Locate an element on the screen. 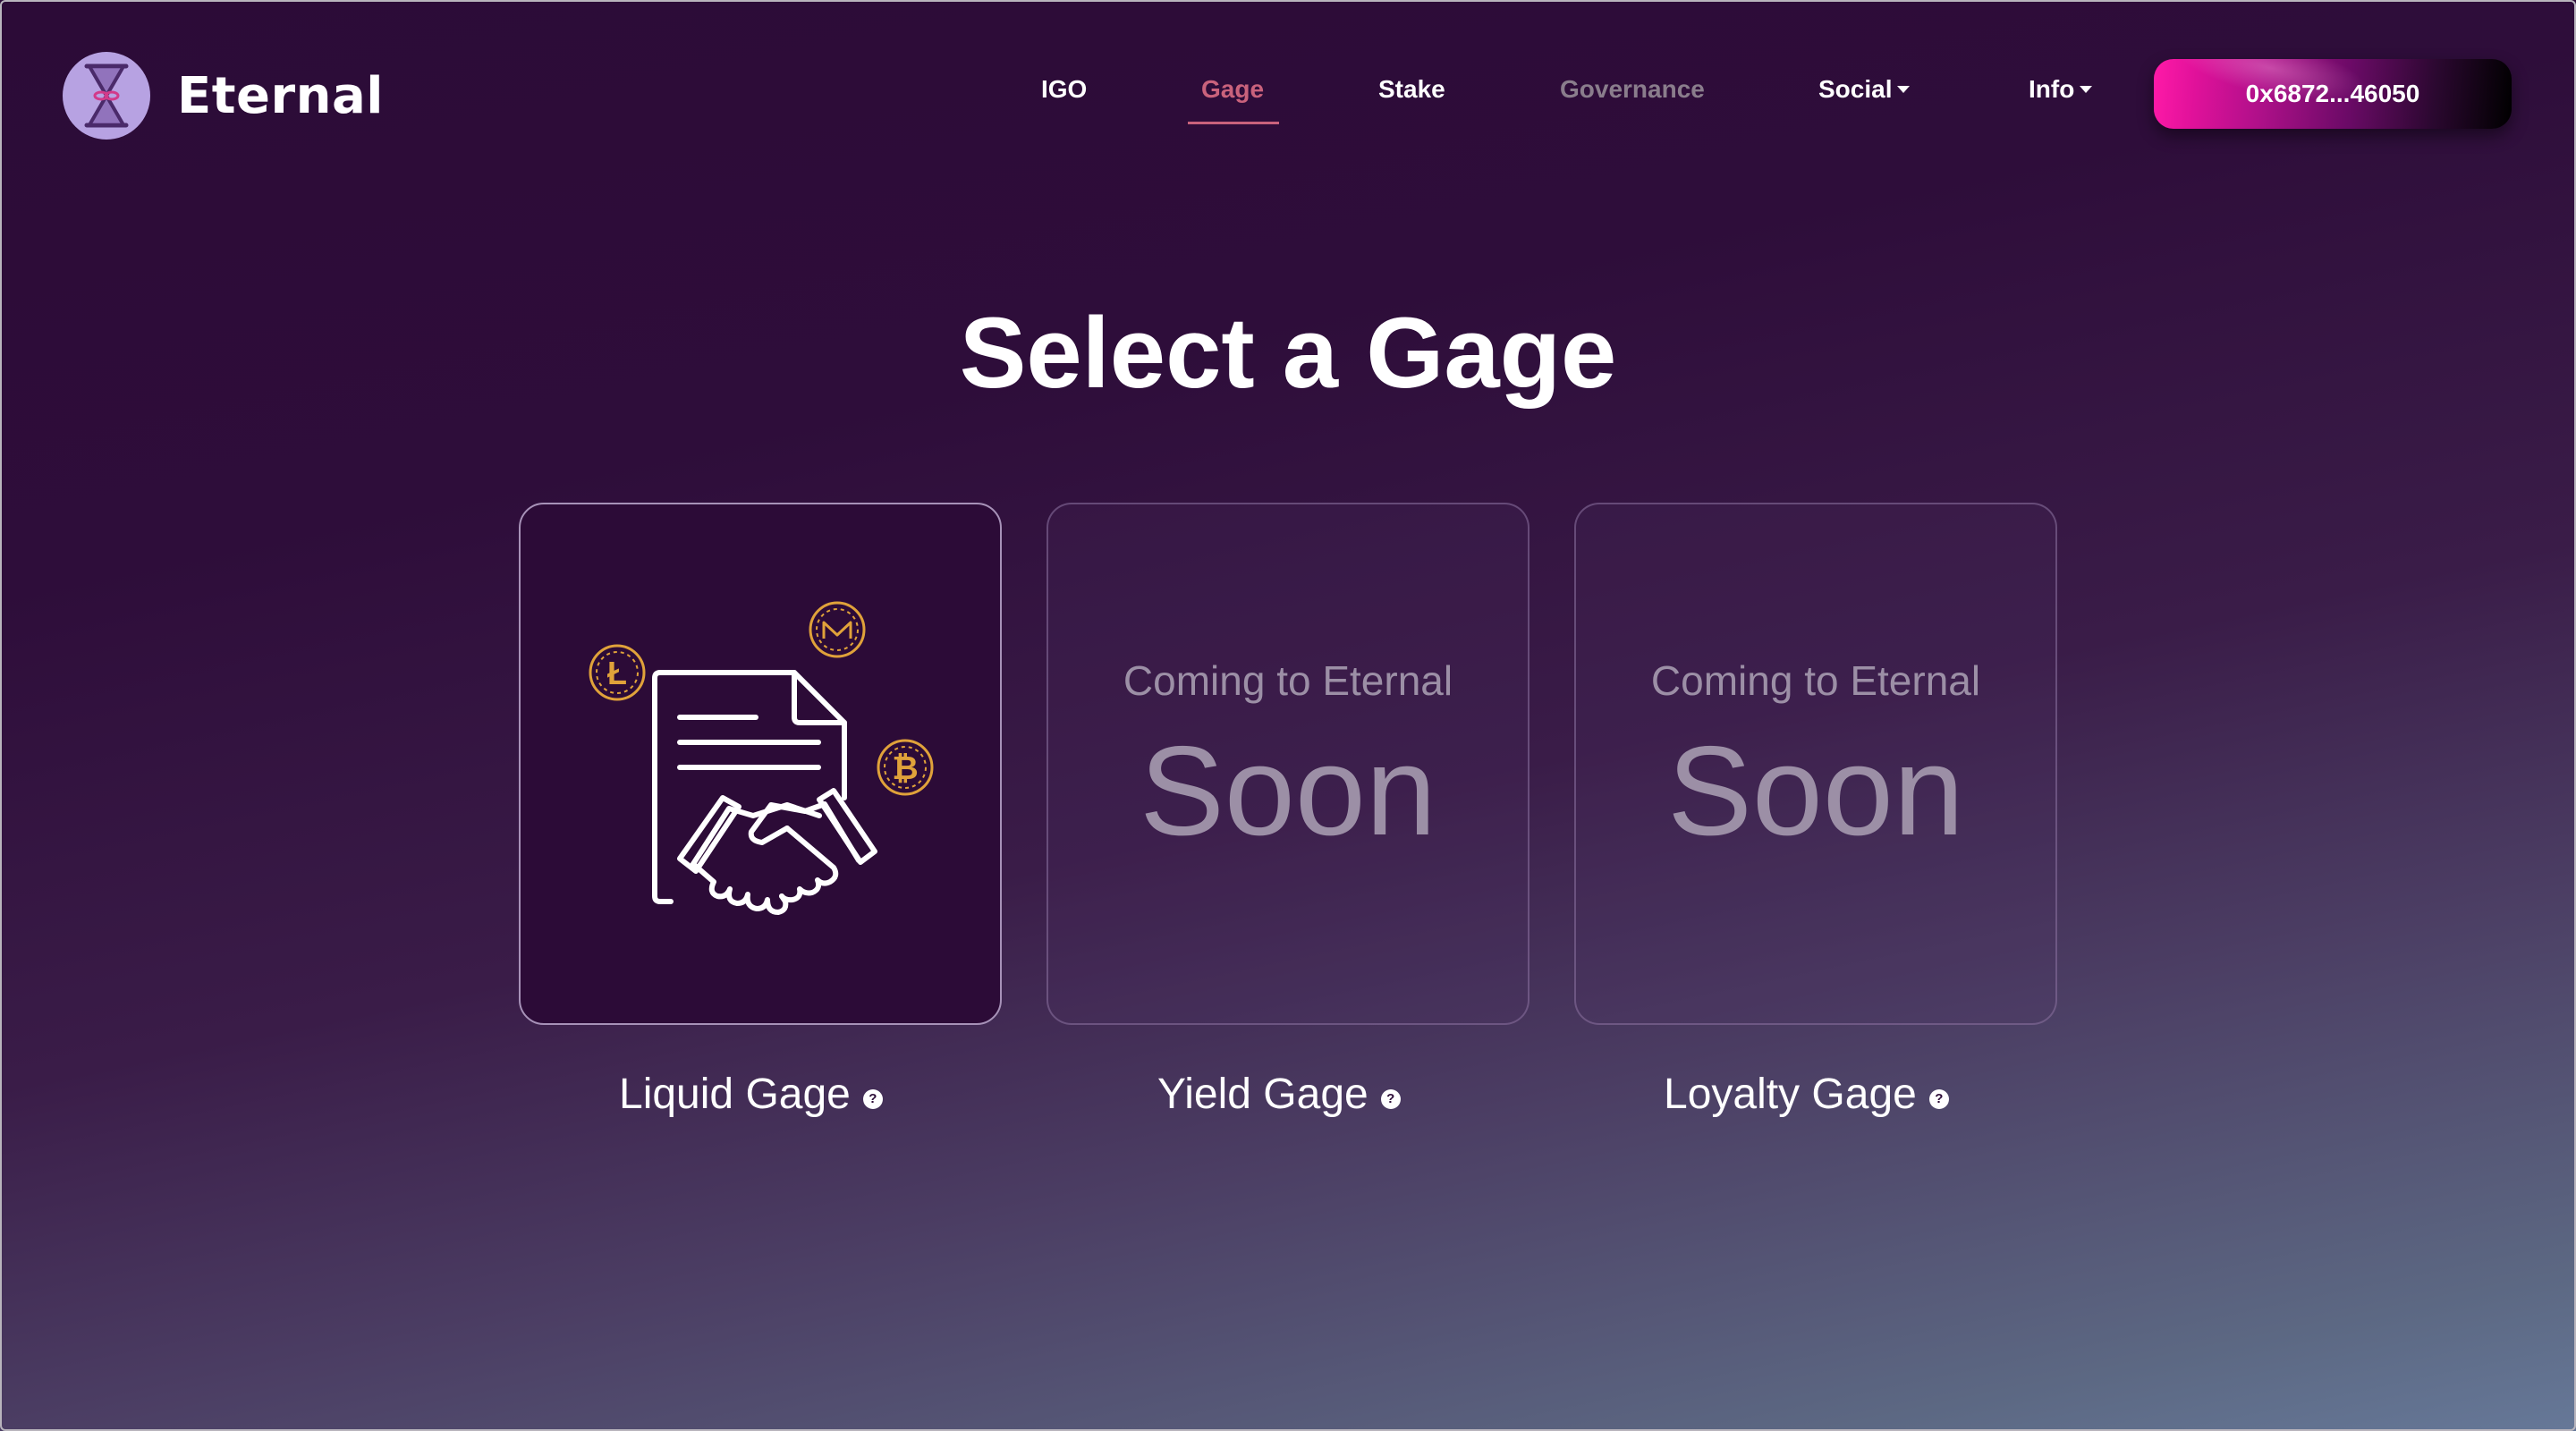 The height and width of the screenshot is (1431, 2576). litecoin-icon: Ł is located at coordinates (617, 673).